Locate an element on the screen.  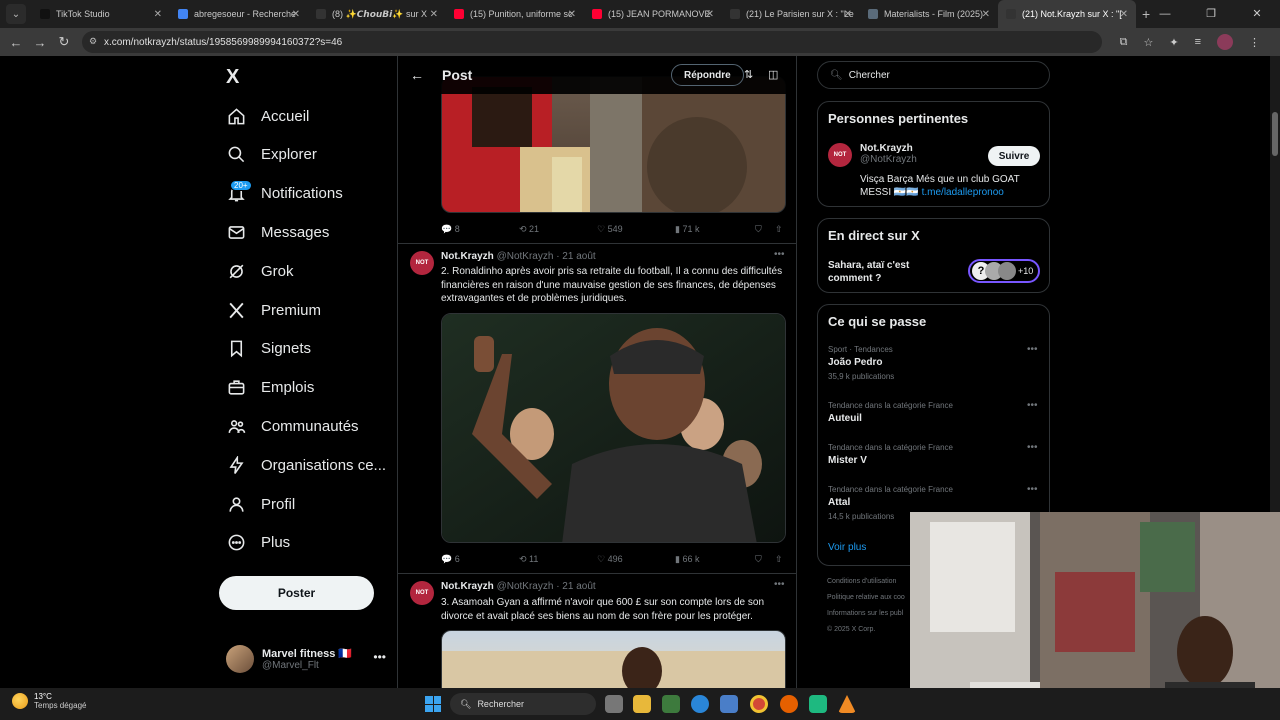
post-button: Poster is located at coordinates (296, 593).